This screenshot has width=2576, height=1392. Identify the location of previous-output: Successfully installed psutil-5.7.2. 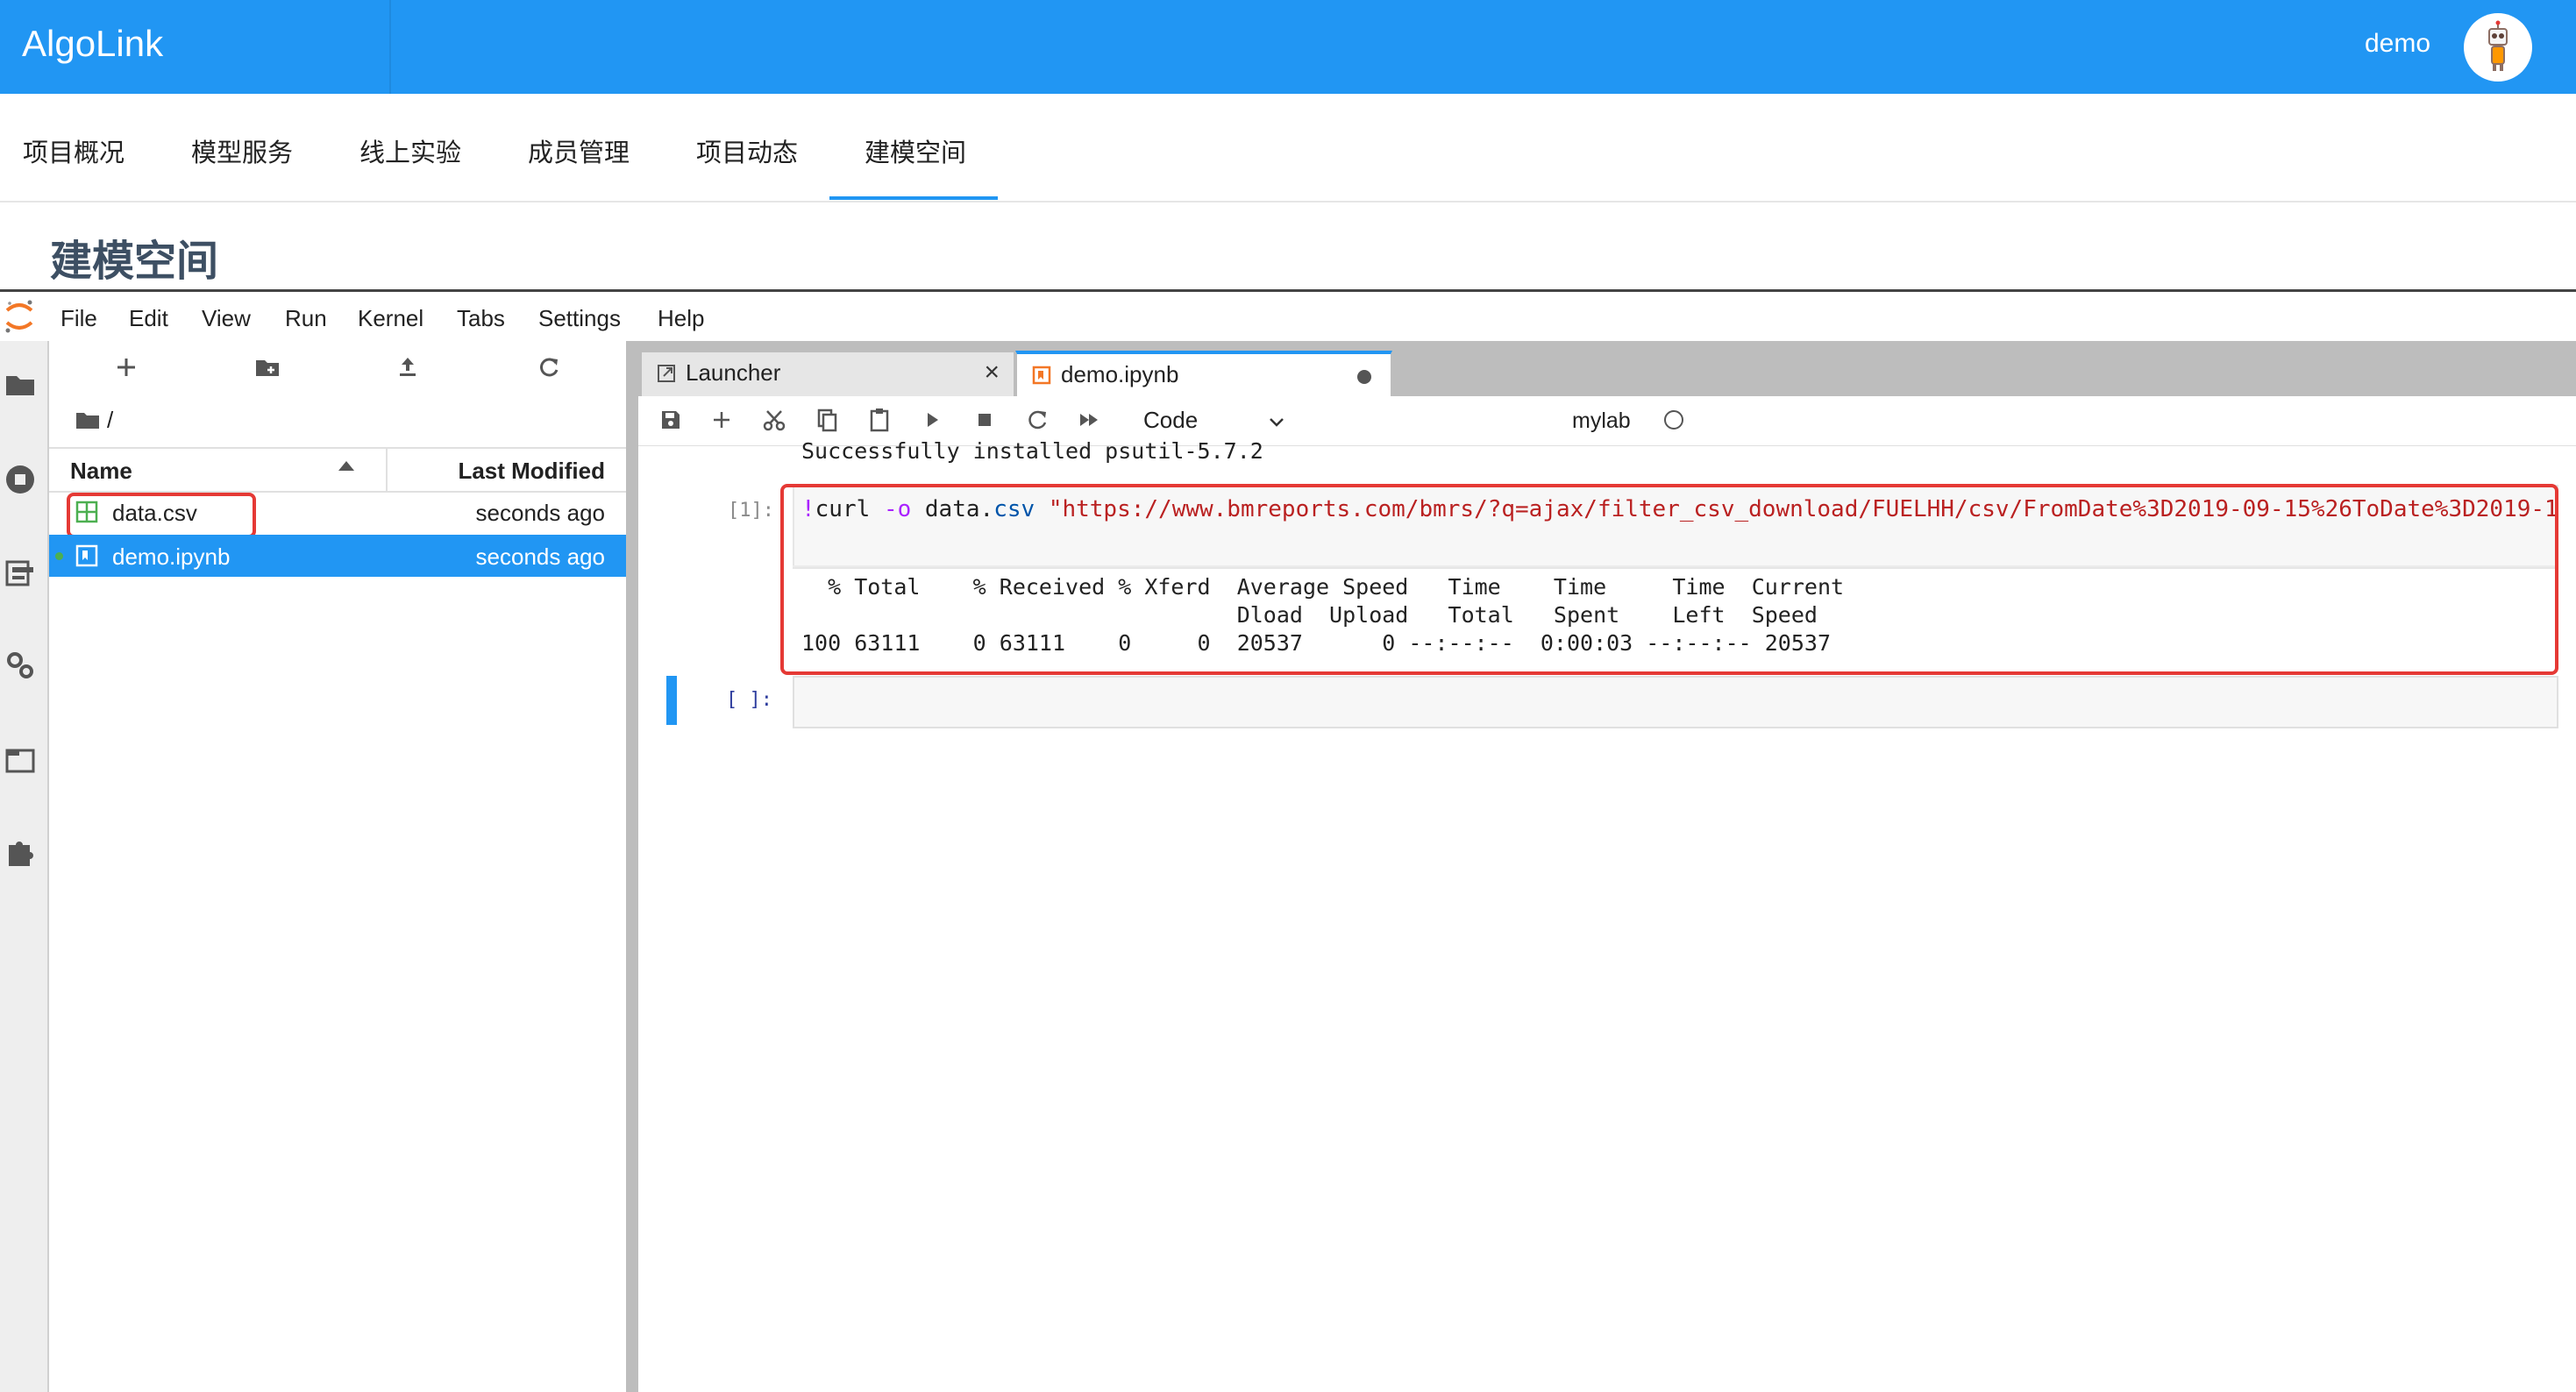
(1032, 451).